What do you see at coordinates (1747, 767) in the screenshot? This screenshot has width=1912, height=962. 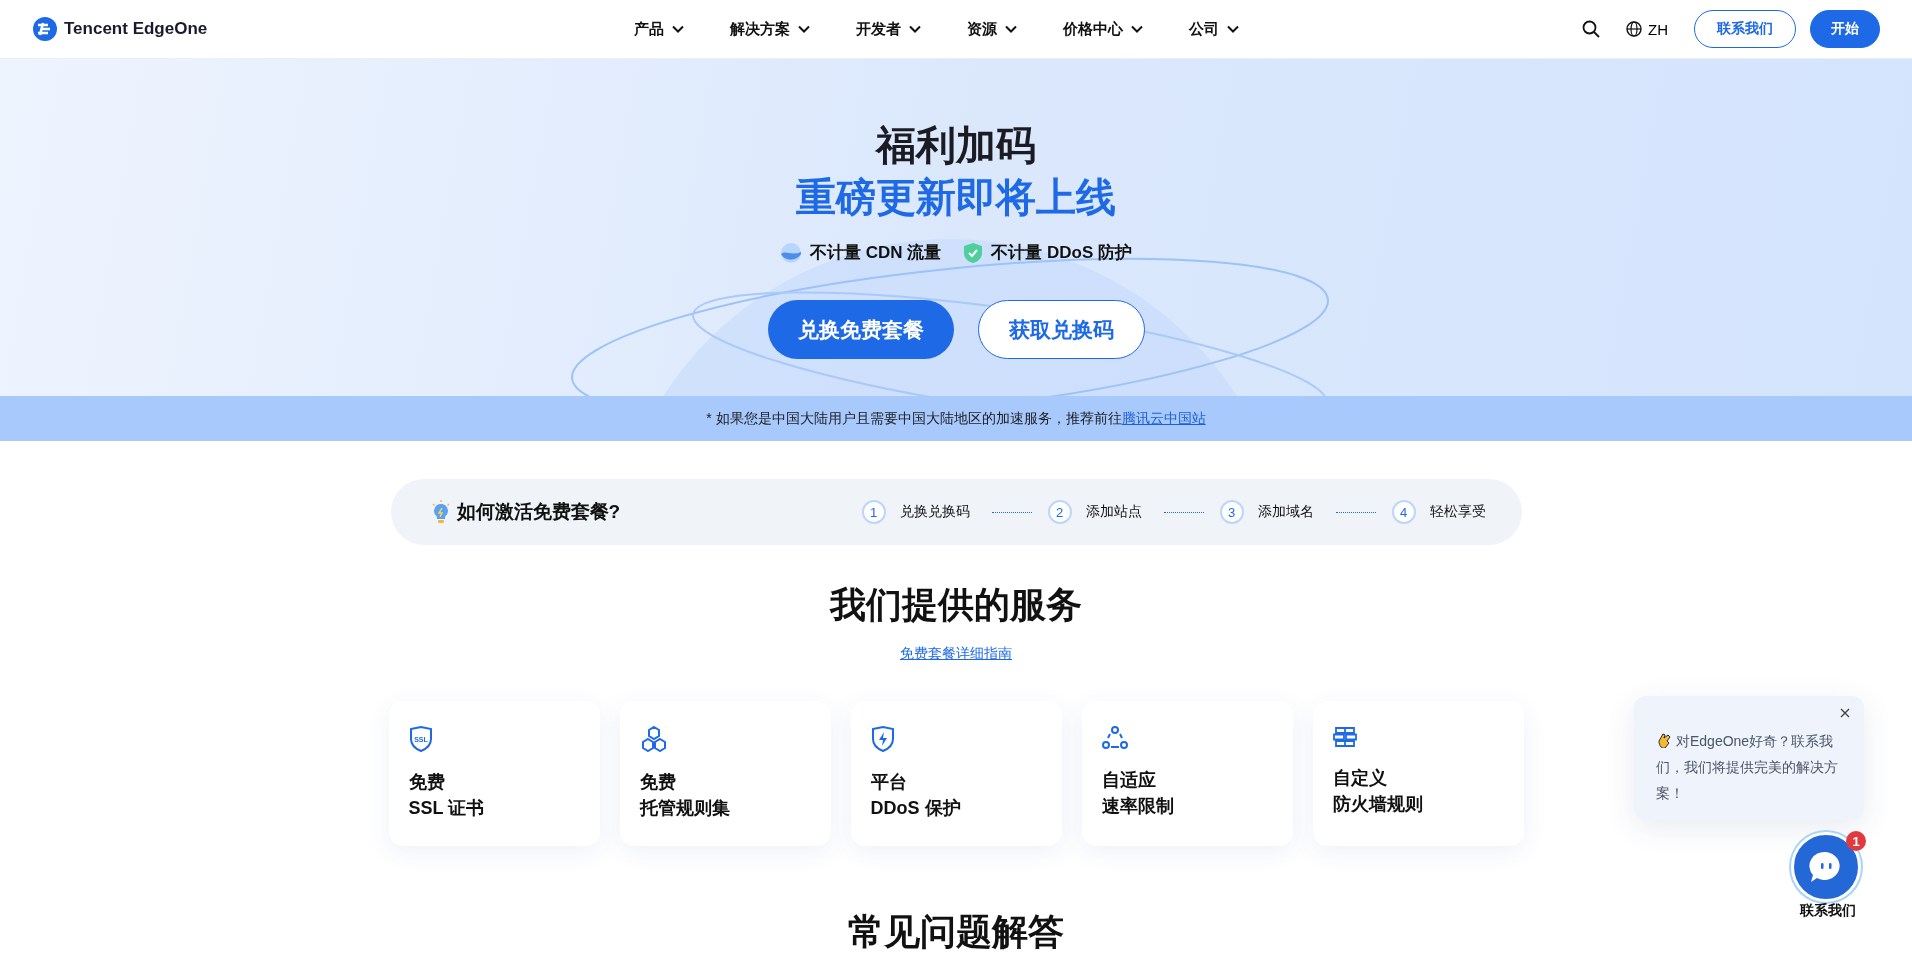 I see `chat-message: 对EdgeOne好奇？联系我们，我们将提供完美的解决方案！` at bounding box center [1747, 767].